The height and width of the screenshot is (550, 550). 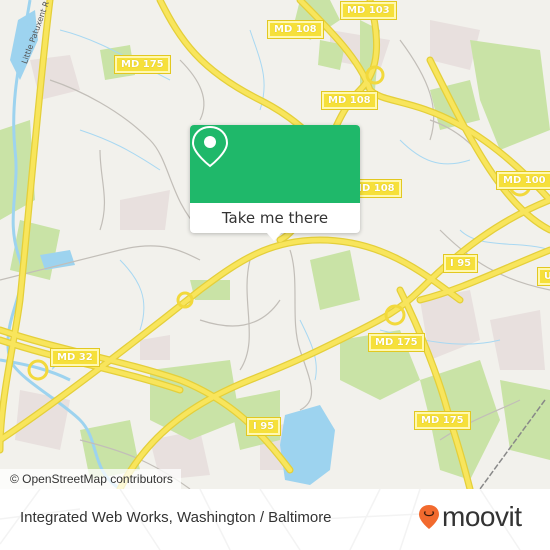 What do you see at coordinates (429, 517) in the screenshot?
I see `moovit-pin-icon` at bounding box center [429, 517].